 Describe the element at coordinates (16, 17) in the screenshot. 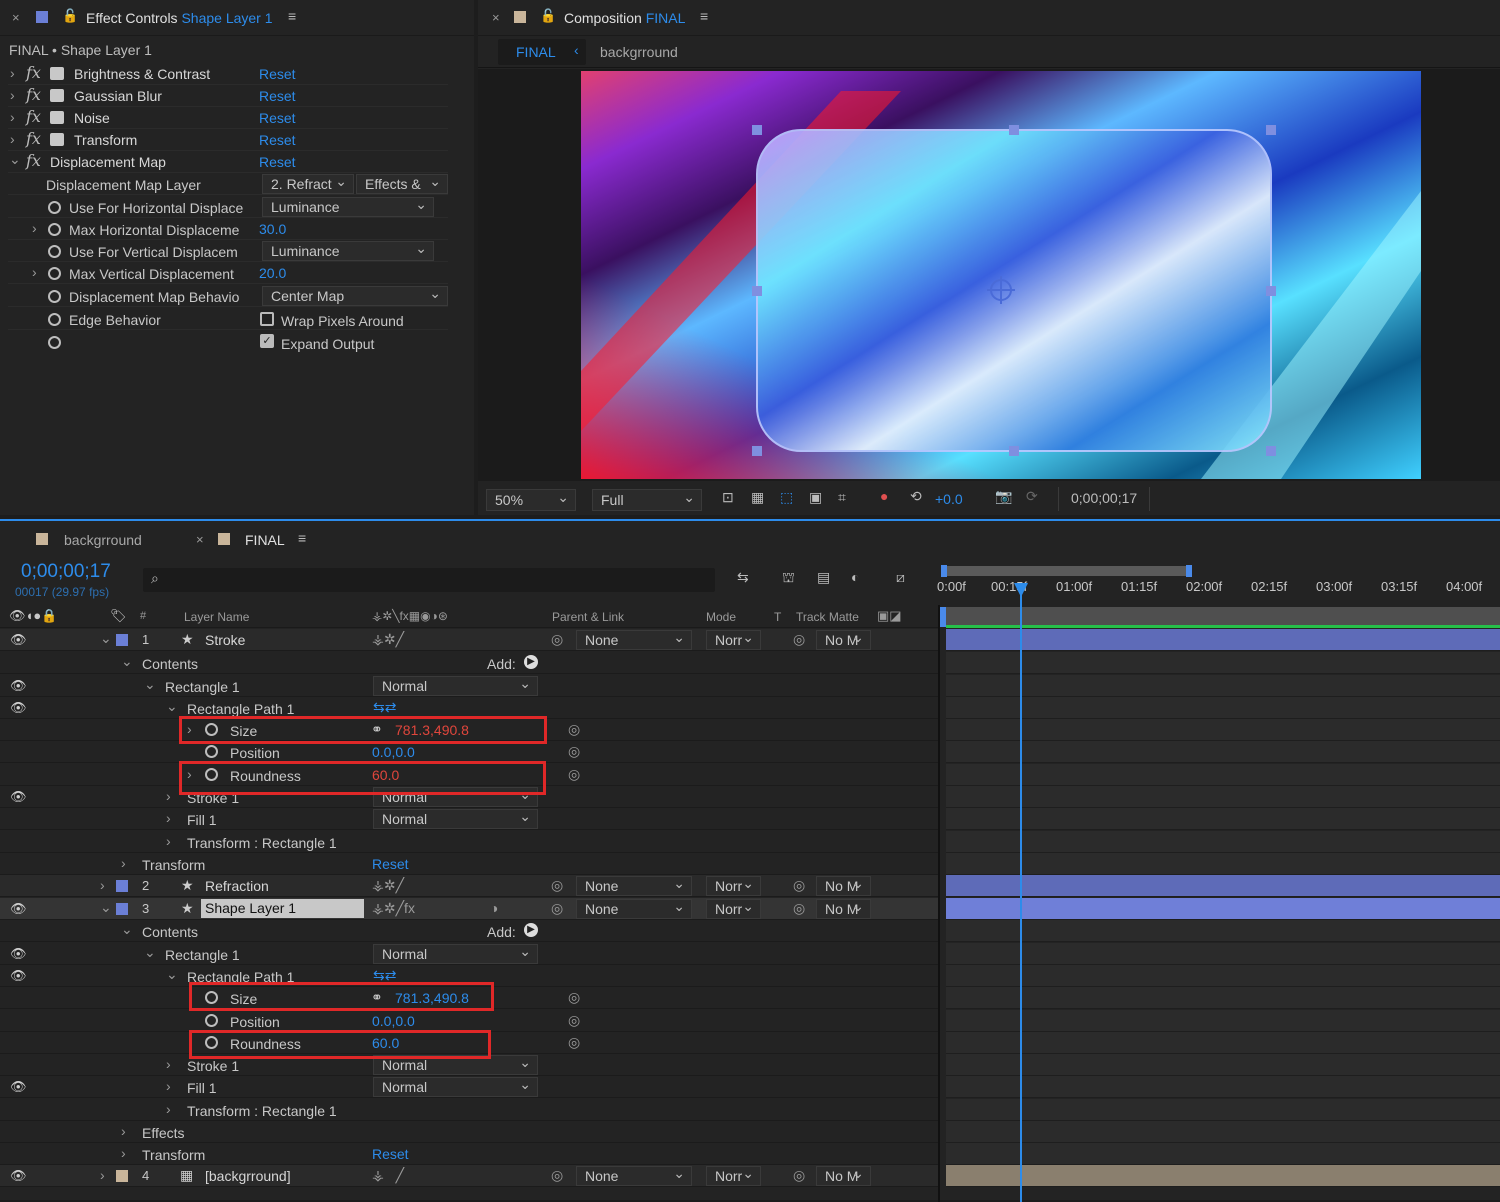

I see `close-icon: ×` at that location.